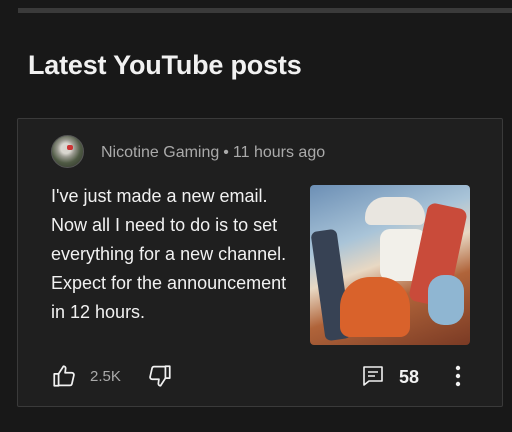 This screenshot has width=512, height=432. I want to click on channel-name-link: Nicotine Gaming, so click(160, 152).